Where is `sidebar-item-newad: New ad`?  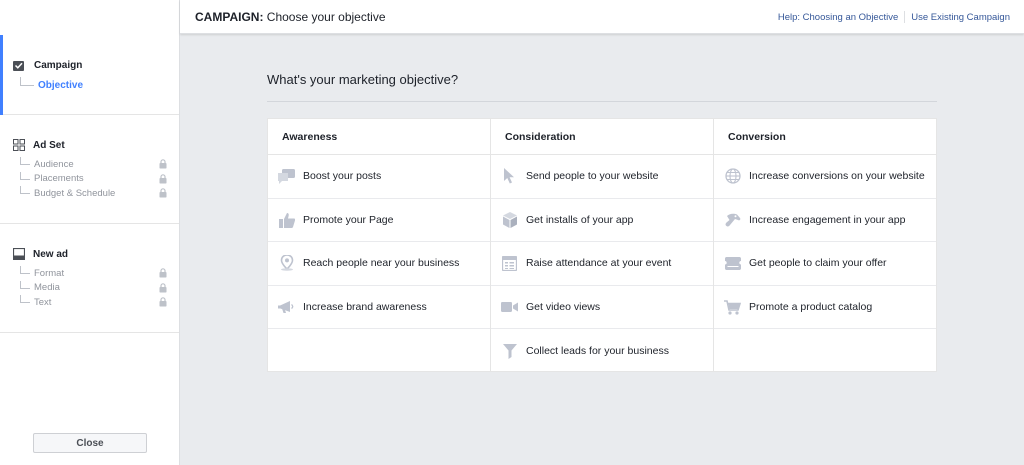 sidebar-item-newad: New ad is located at coordinates (89, 254).